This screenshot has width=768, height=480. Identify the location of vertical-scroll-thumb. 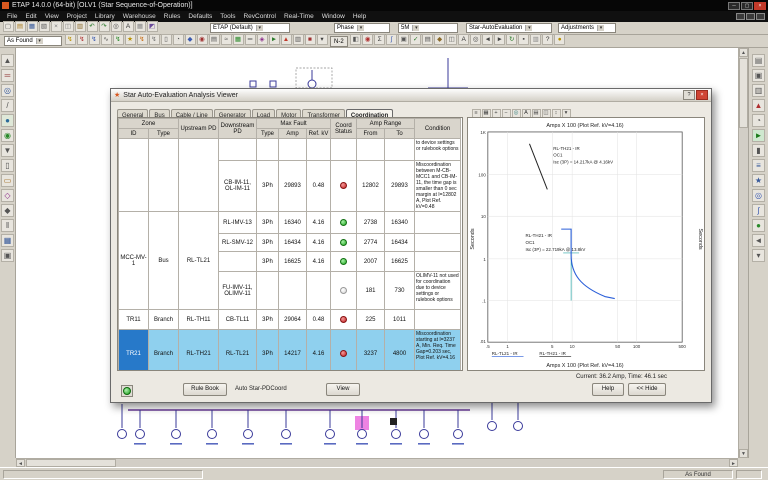
(743, 93).